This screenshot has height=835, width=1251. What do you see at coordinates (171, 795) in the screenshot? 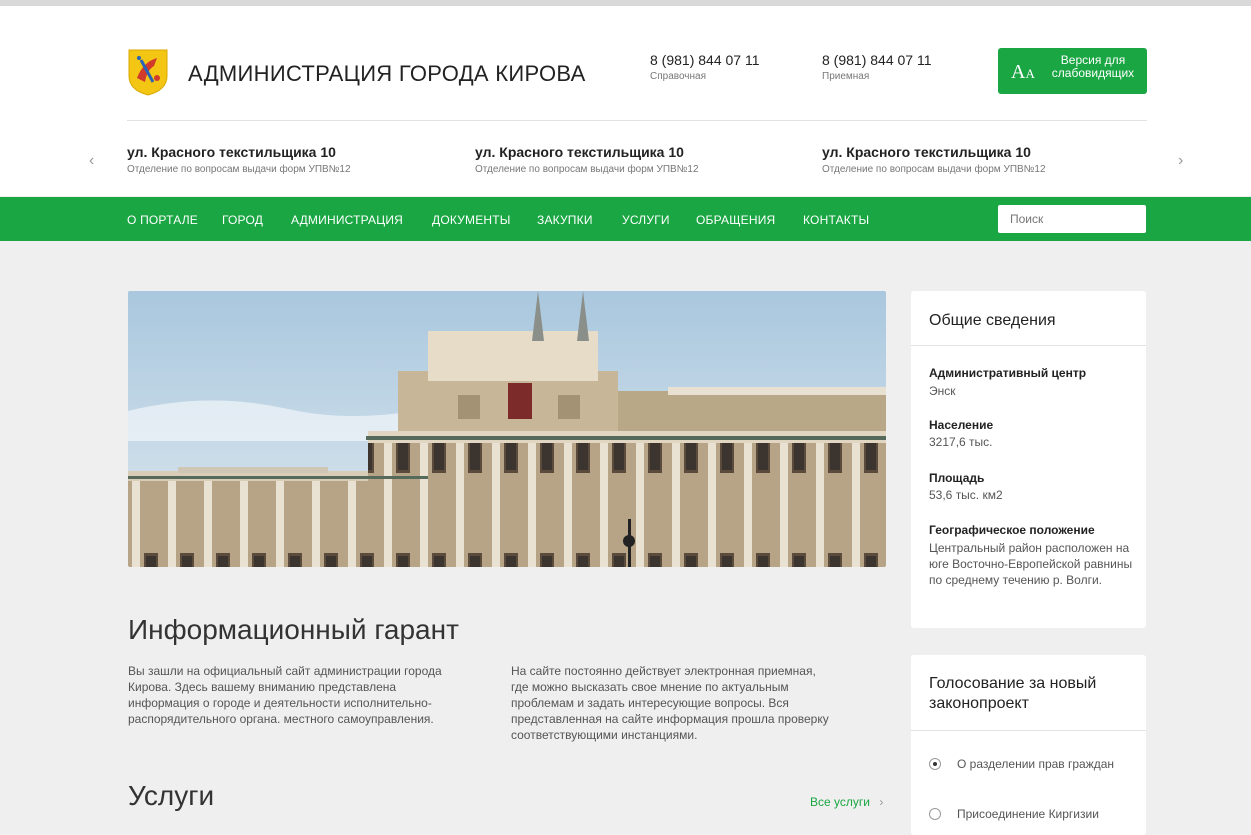
I see `services-title: Услуги` at bounding box center [171, 795].